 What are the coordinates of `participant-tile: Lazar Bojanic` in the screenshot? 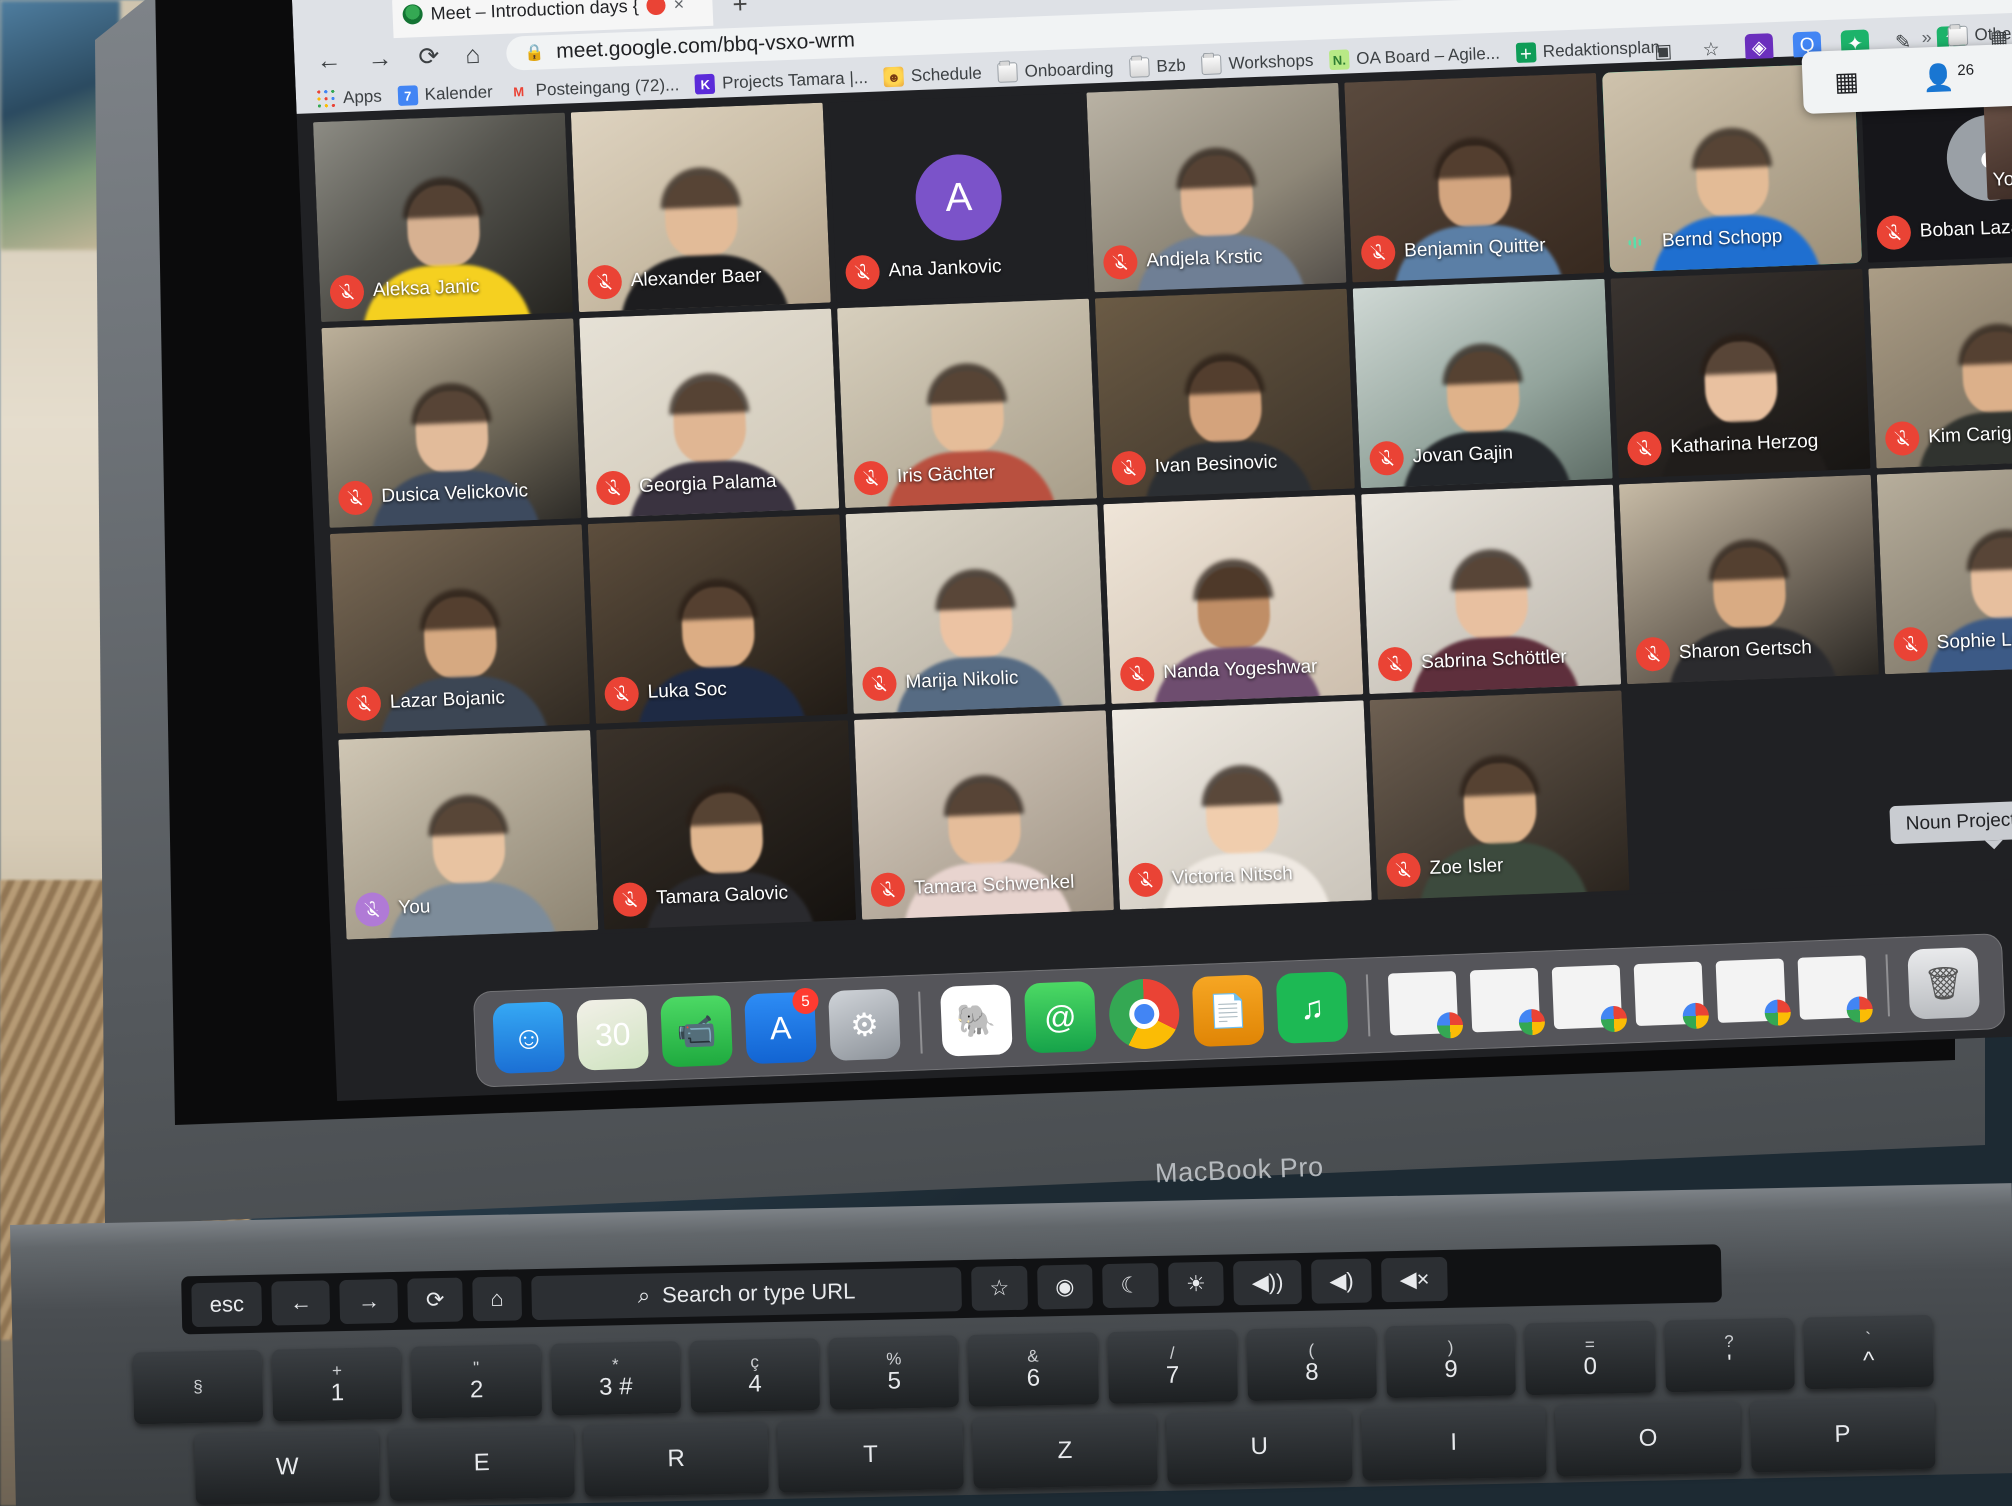 It's located at (459, 629).